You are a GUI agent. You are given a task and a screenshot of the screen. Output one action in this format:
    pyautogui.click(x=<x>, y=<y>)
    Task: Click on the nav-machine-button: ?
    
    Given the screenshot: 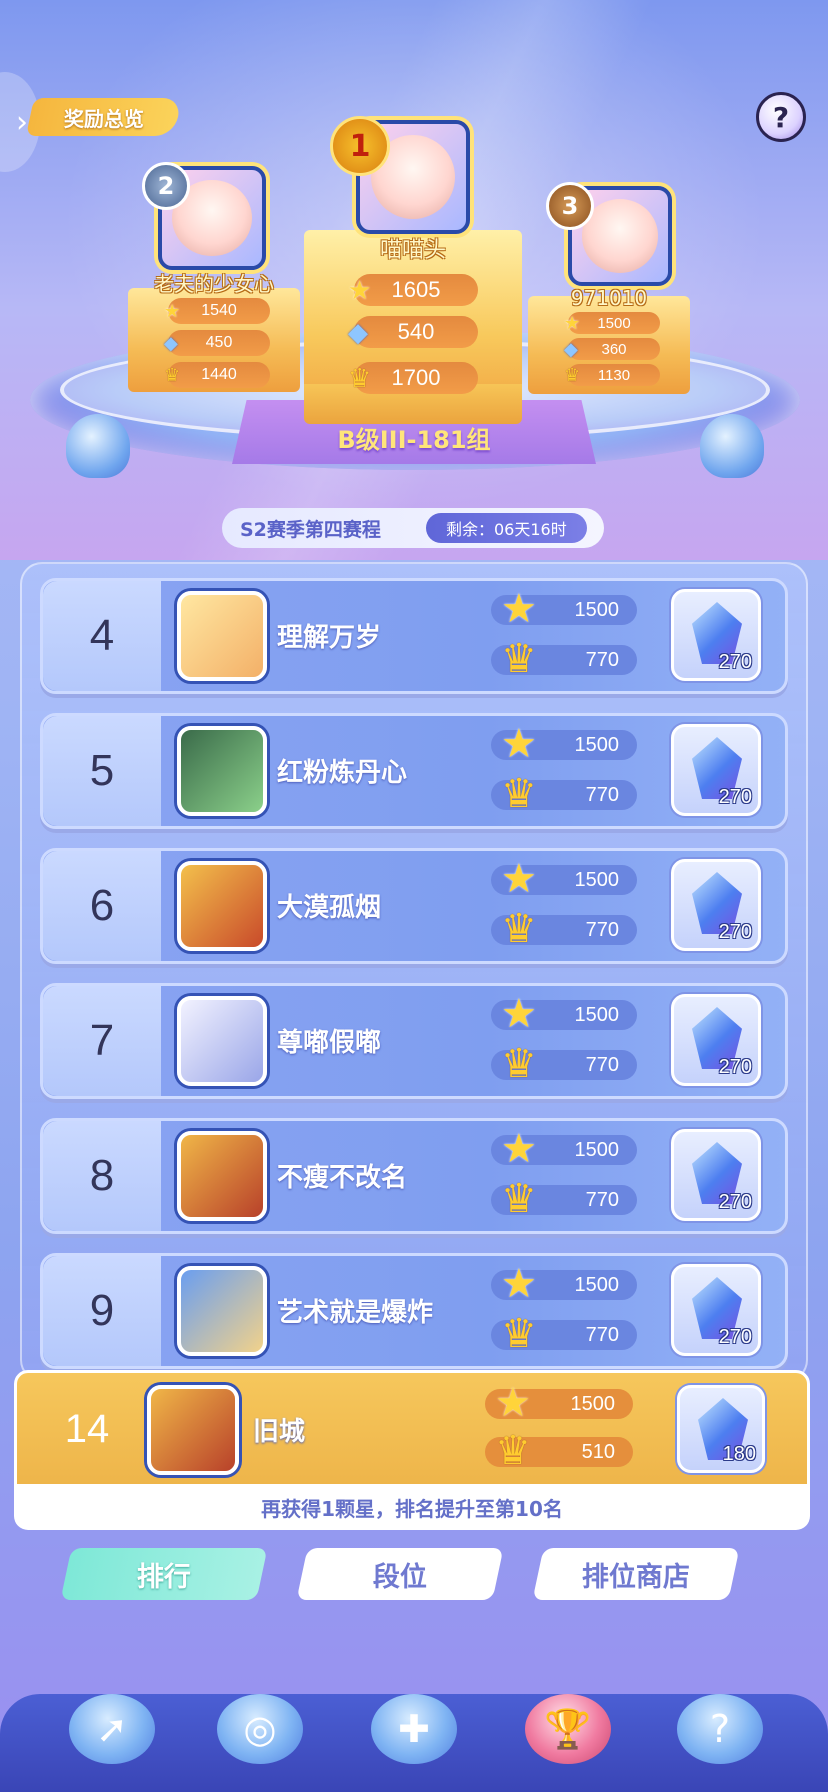 What is the action you would take?
    pyautogui.click(x=720, y=1729)
    